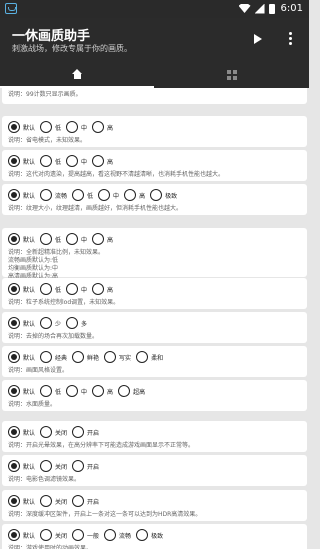 The height and width of the screenshot is (549, 320). I want to click on tab-home, so click(77, 75).